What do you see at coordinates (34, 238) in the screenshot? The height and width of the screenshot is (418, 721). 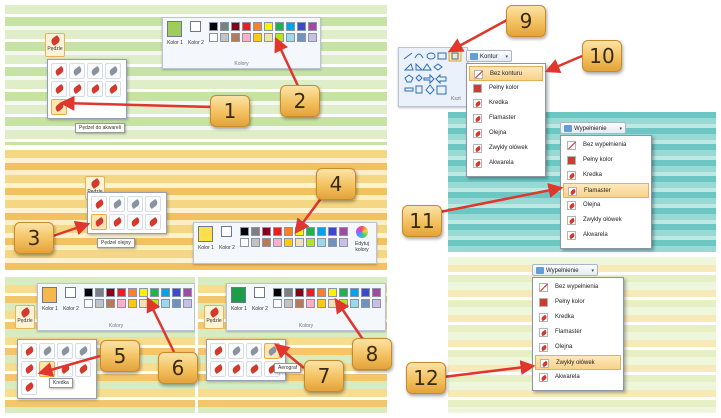 I see `callout-badge-3: 3` at bounding box center [34, 238].